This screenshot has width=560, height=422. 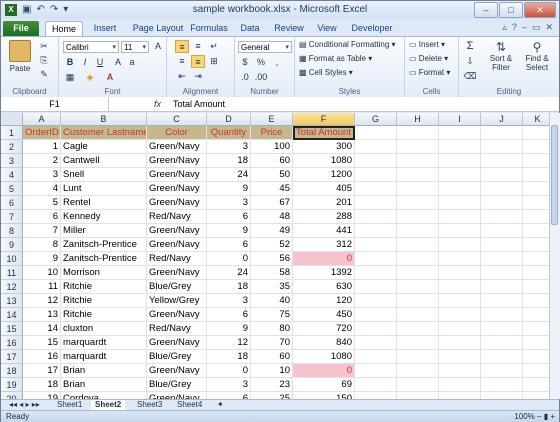 What do you see at coordinates (272, 287) in the screenshot?
I see `table-cell: 35` at bounding box center [272, 287].